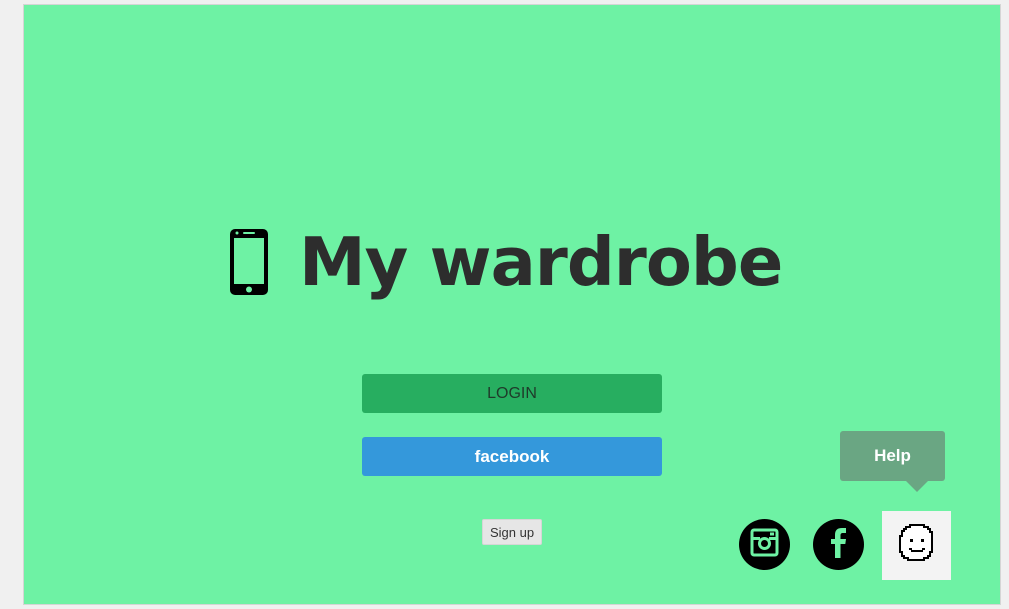  What do you see at coordinates (512, 532) in the screenshot?
I see `signup-button: Sign up` at bounding box center [512, 532].